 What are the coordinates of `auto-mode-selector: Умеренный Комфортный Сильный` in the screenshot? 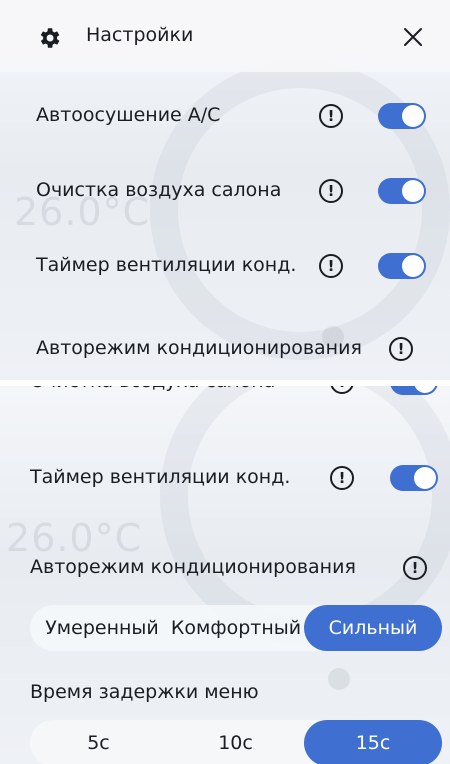 It's located at (236, 628).